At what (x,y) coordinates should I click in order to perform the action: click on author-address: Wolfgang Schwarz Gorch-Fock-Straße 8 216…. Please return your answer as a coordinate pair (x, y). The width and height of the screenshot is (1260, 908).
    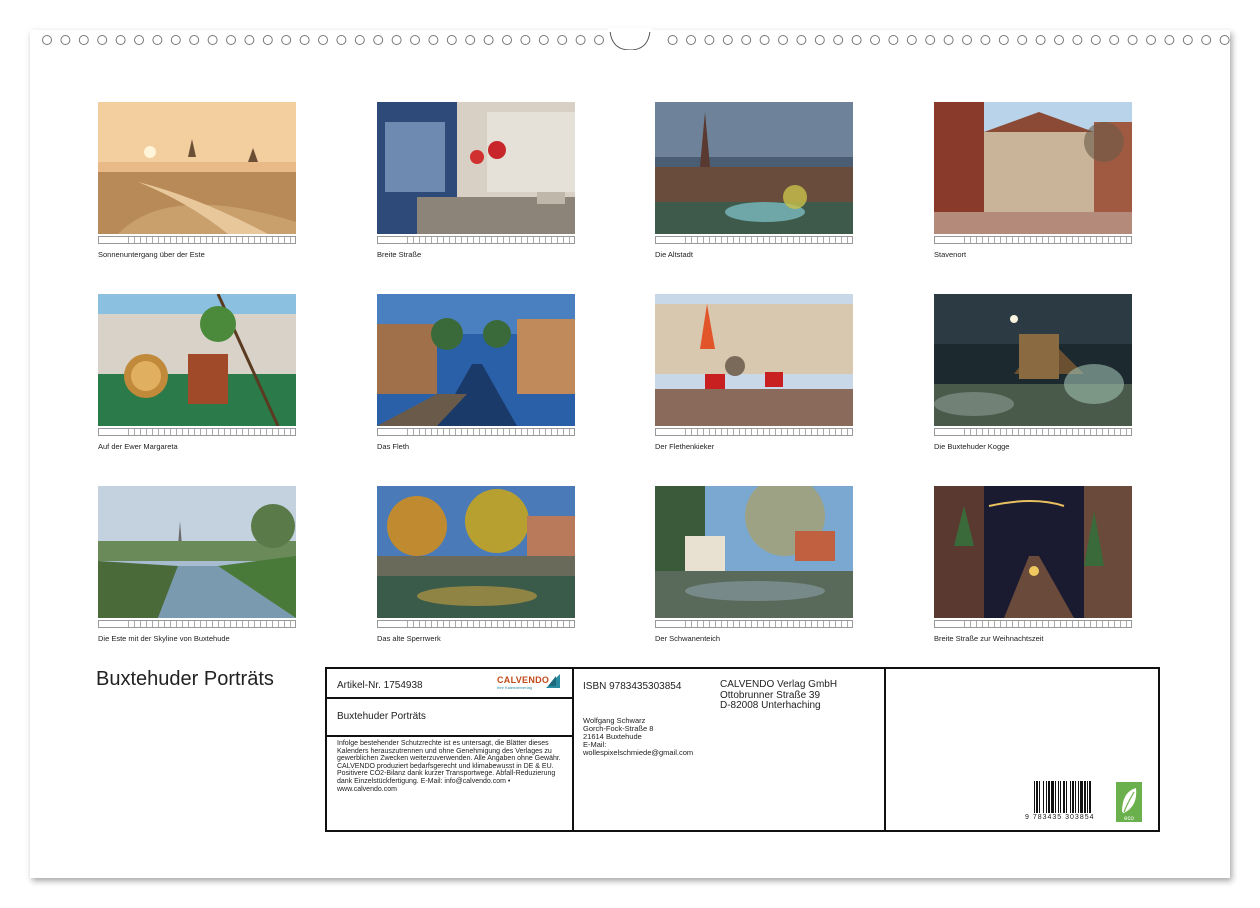
    Looking at the image, I should click on (638, 737).